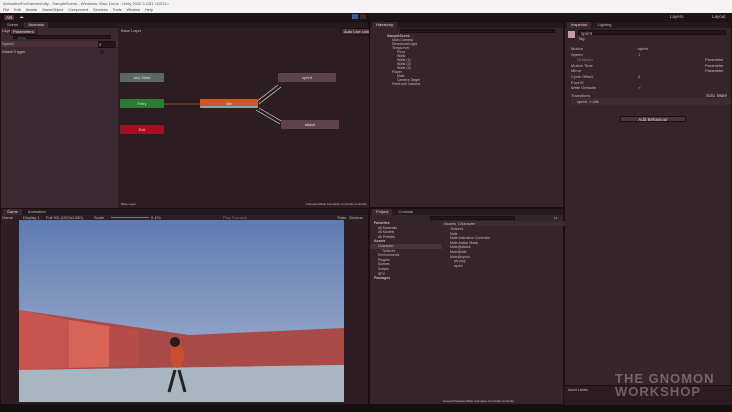 This screenshot has width=732, height=412. Describe the element at coordinates (356, 217) in the screenshot. I see `gizmos-dropdown: Gizmos` at that location.